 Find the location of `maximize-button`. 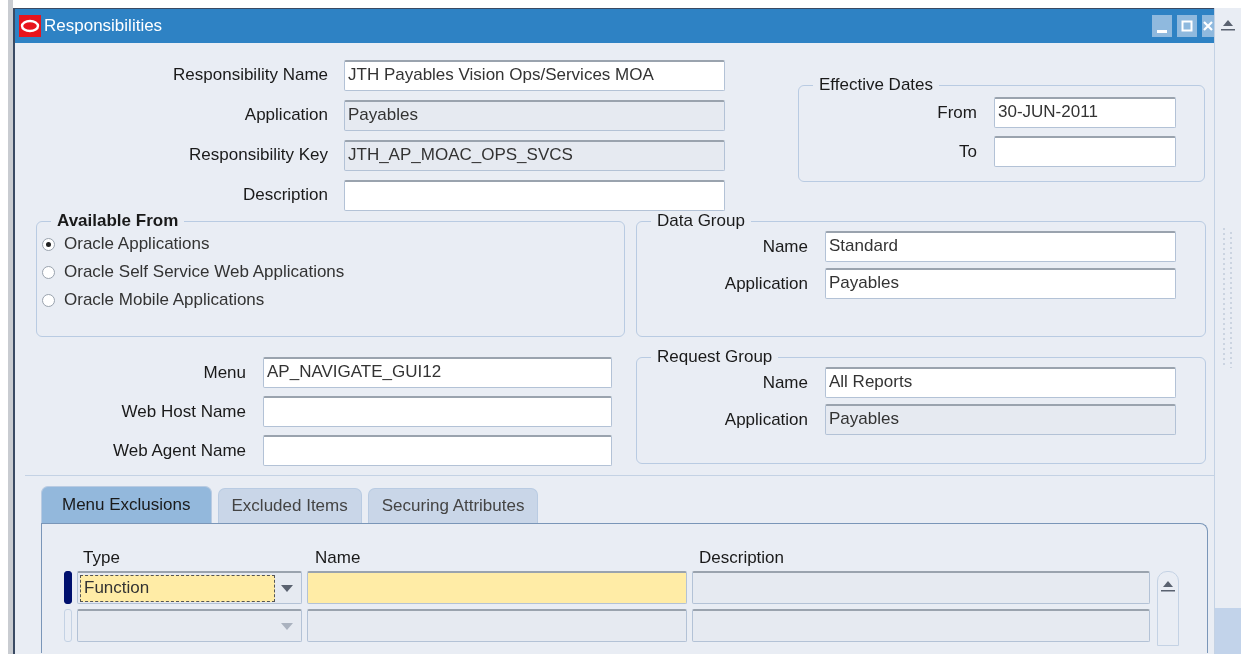

maximize-button is located at coordinates (1187, 26).